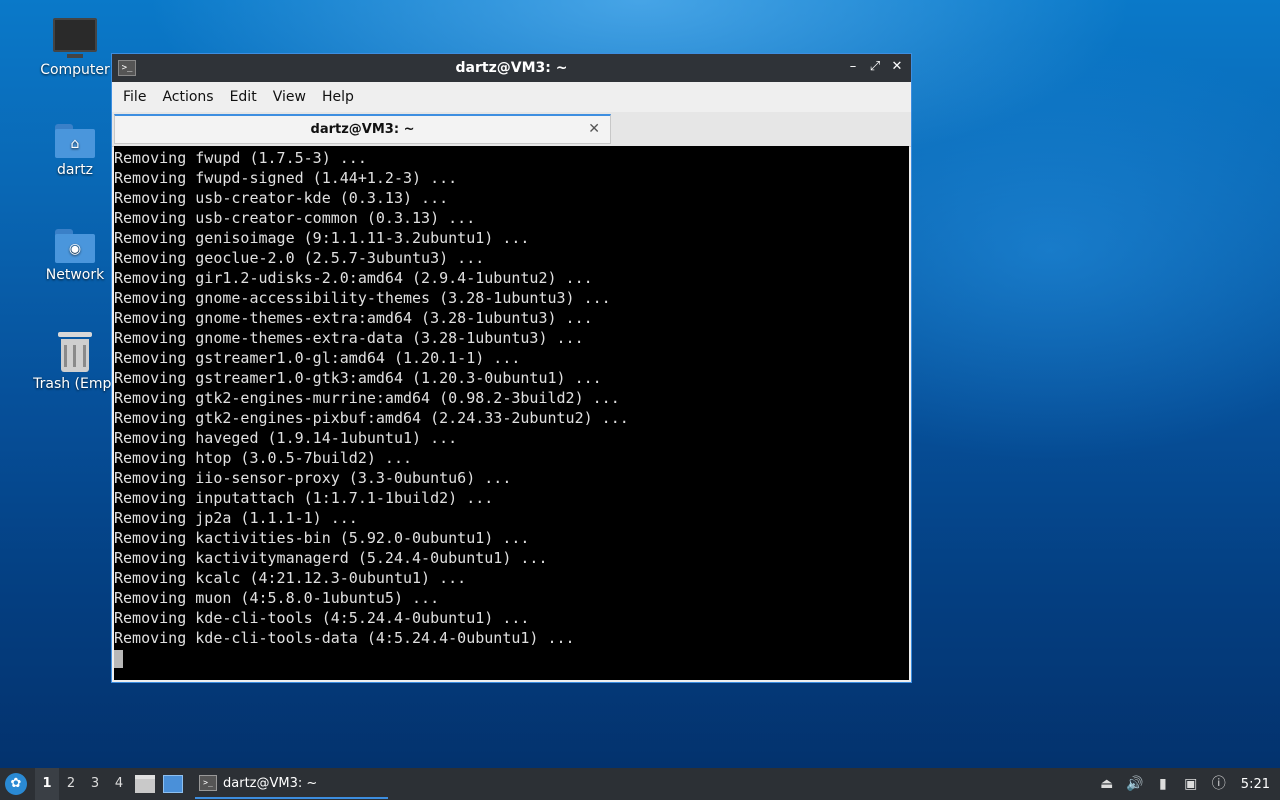 This screenshot has height=800, width=1280. What do you see at coordinates (145, 784) in the screenshot?
I see `file-manager-icon` at bounding box center [145, 784].